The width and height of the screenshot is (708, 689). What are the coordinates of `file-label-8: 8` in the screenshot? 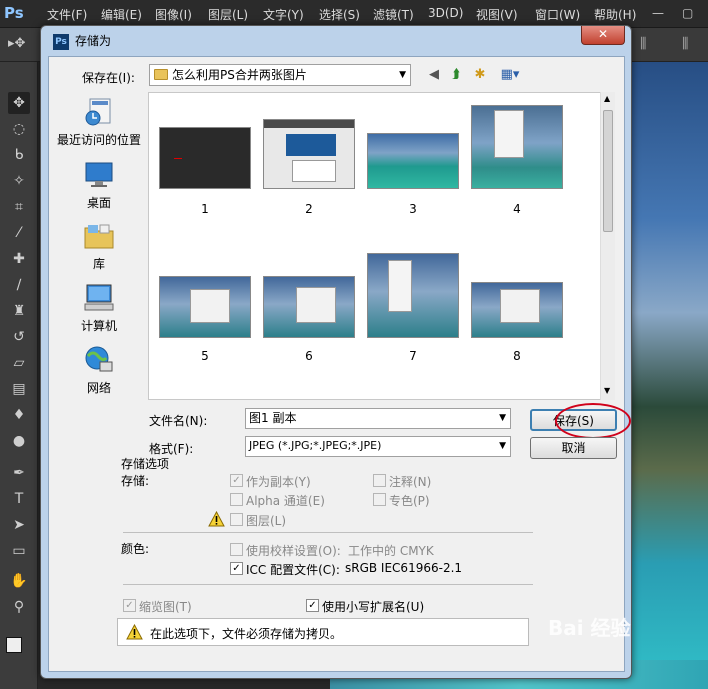 It's located at (517, 356).